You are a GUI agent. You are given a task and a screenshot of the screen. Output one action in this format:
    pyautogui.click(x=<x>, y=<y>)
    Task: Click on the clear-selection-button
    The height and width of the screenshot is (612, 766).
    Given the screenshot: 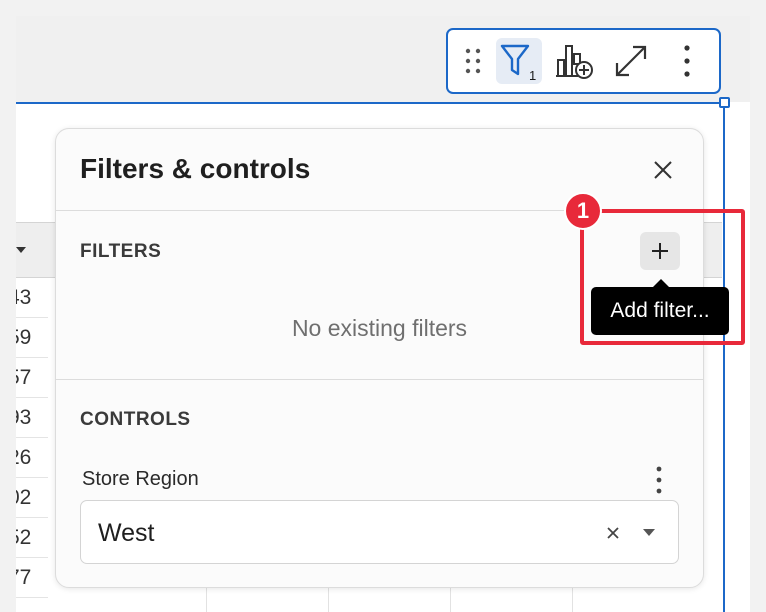 What is the action you would take?
    pyautogui.click(x=613, y=533)
    